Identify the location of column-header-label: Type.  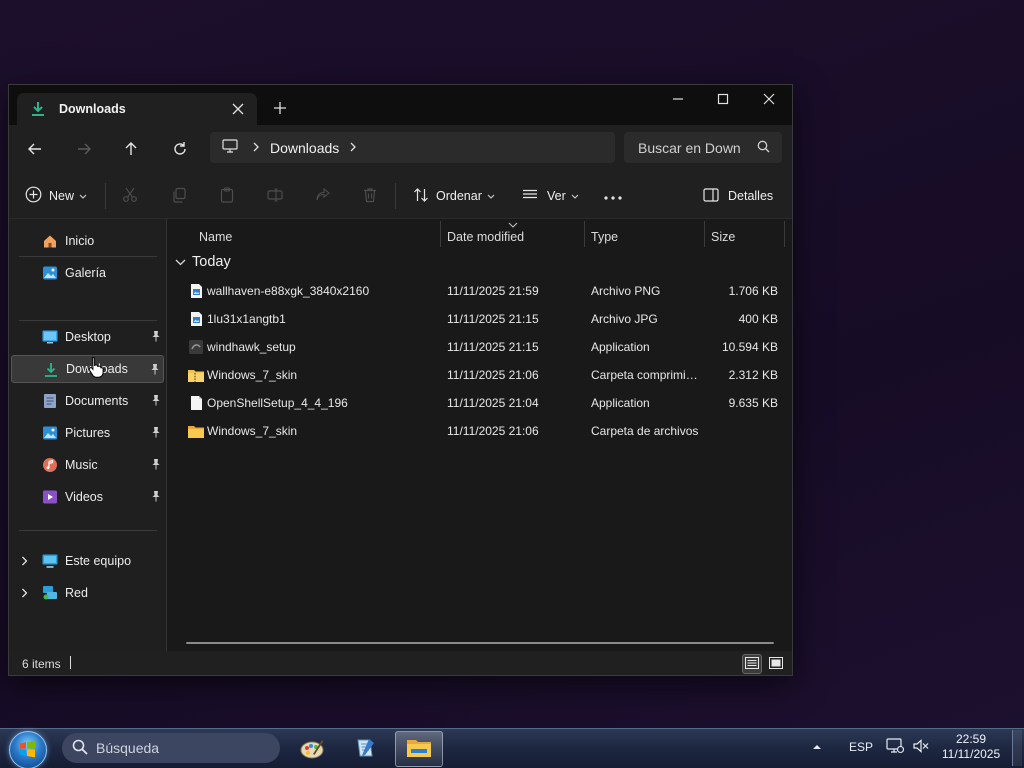
(605, 237).